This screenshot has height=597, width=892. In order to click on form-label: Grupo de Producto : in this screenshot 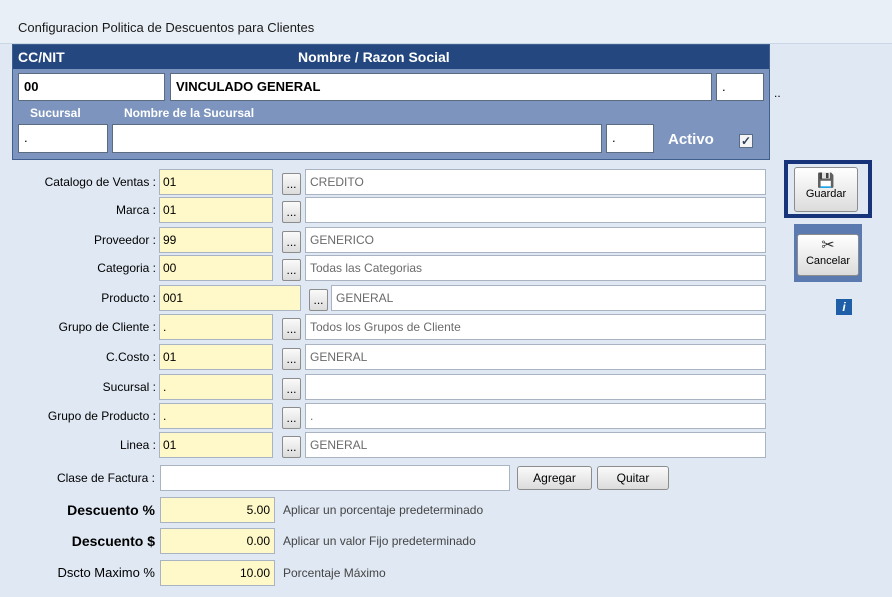, I will do `click(101, 416)`.